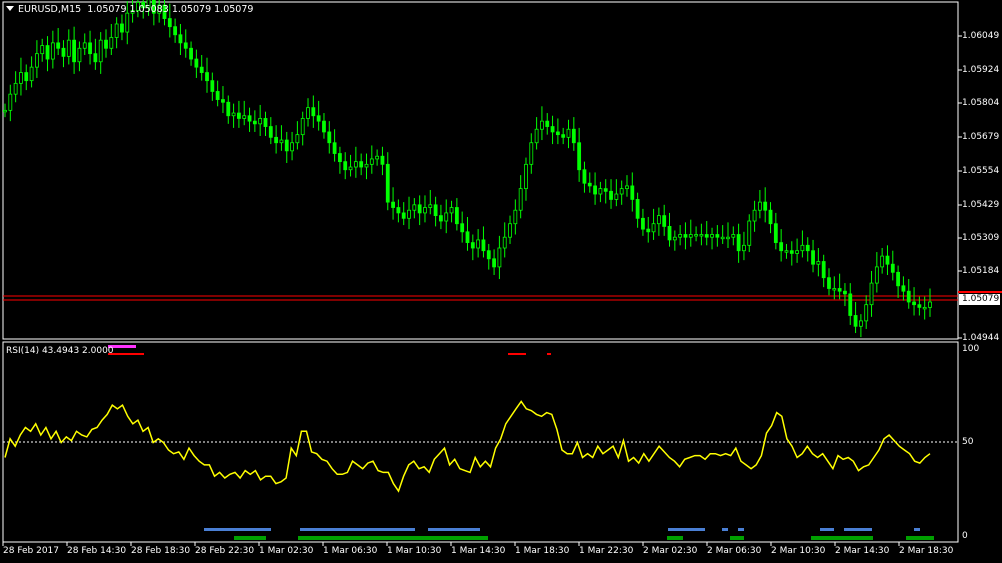 Image resolution: width=1002 pixels, height=563 pixels. Describe the element at coordinates (60, 351) in the screenshot. I see `indicator-title: RSI(14) 43.4943 2.0000` at that location.